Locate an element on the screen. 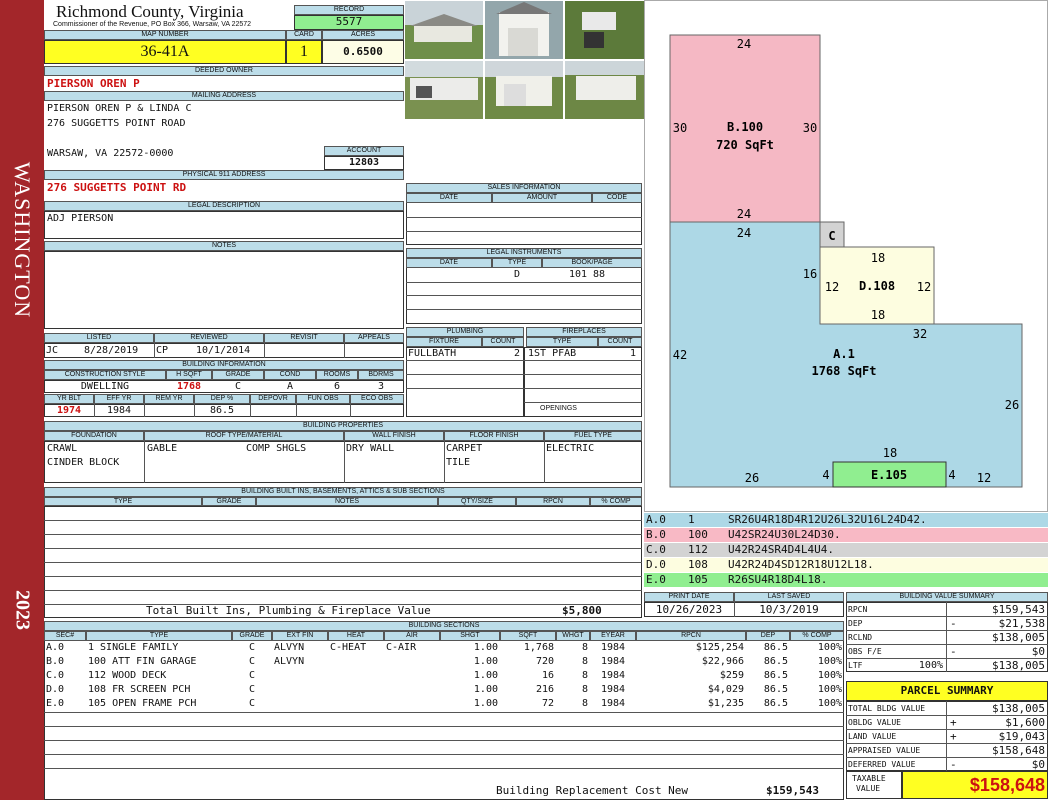  section-cell: 8 is located at coordinates (584, 689).